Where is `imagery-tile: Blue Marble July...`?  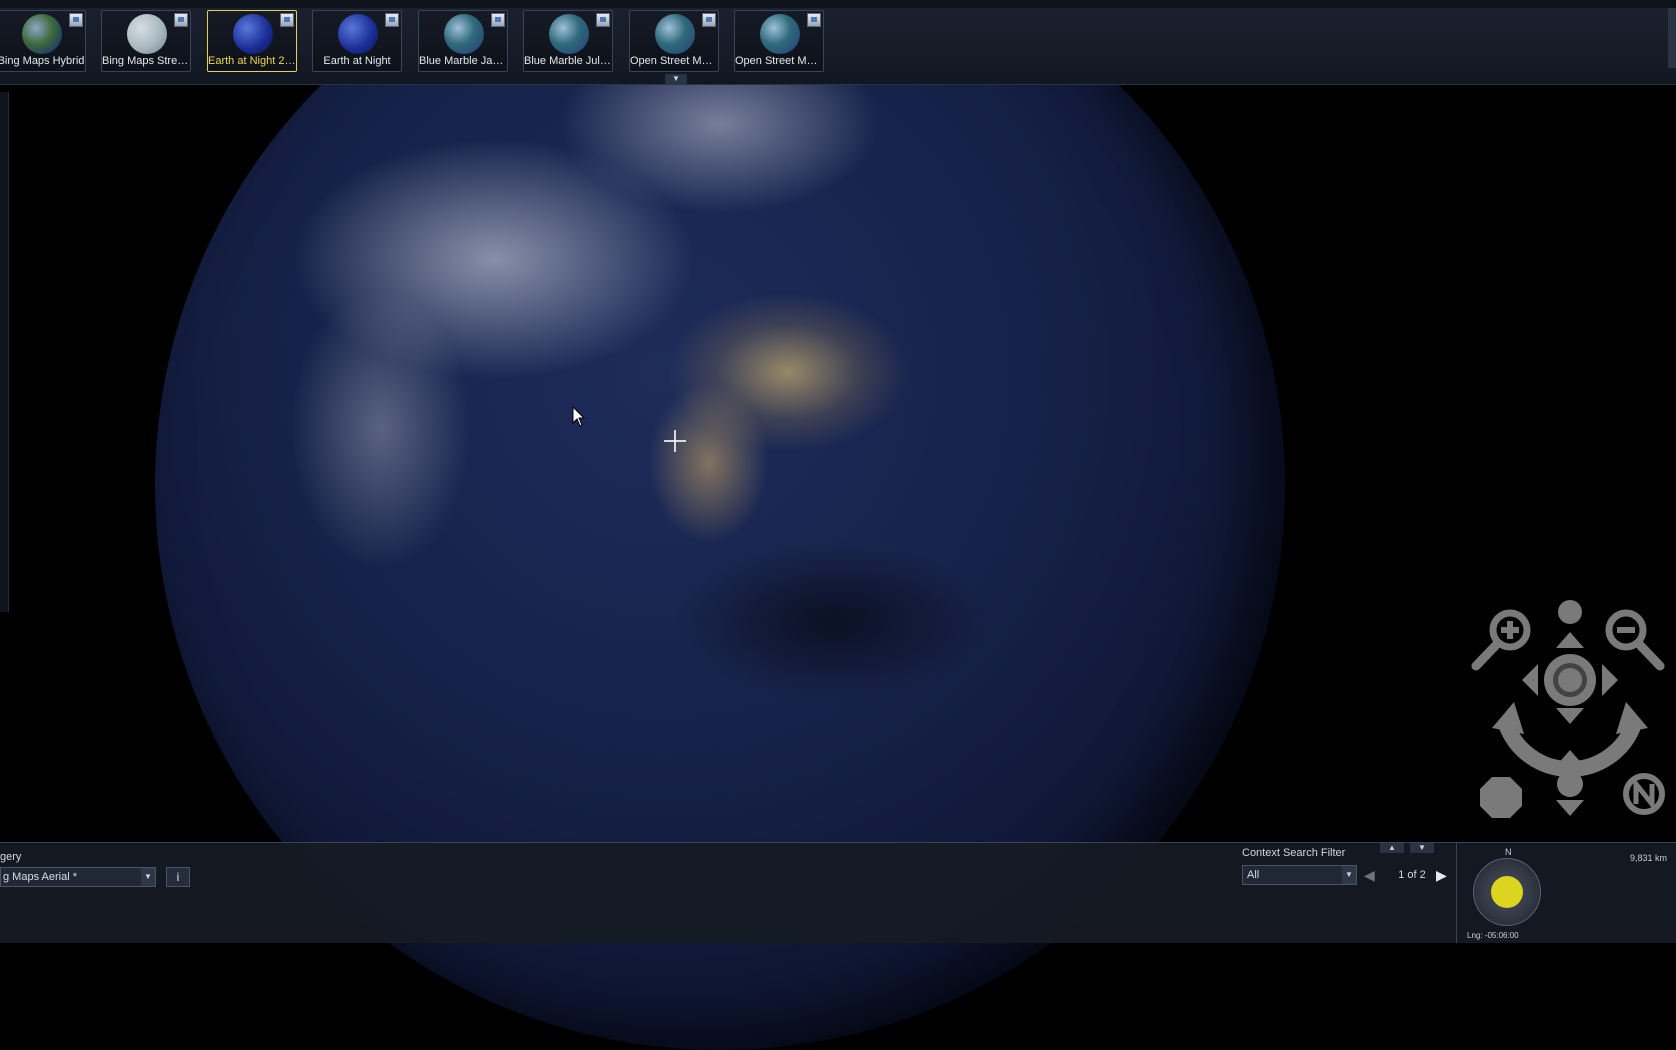 imagery-tile: Blue Marble July... is located at coordinates (568, 41).